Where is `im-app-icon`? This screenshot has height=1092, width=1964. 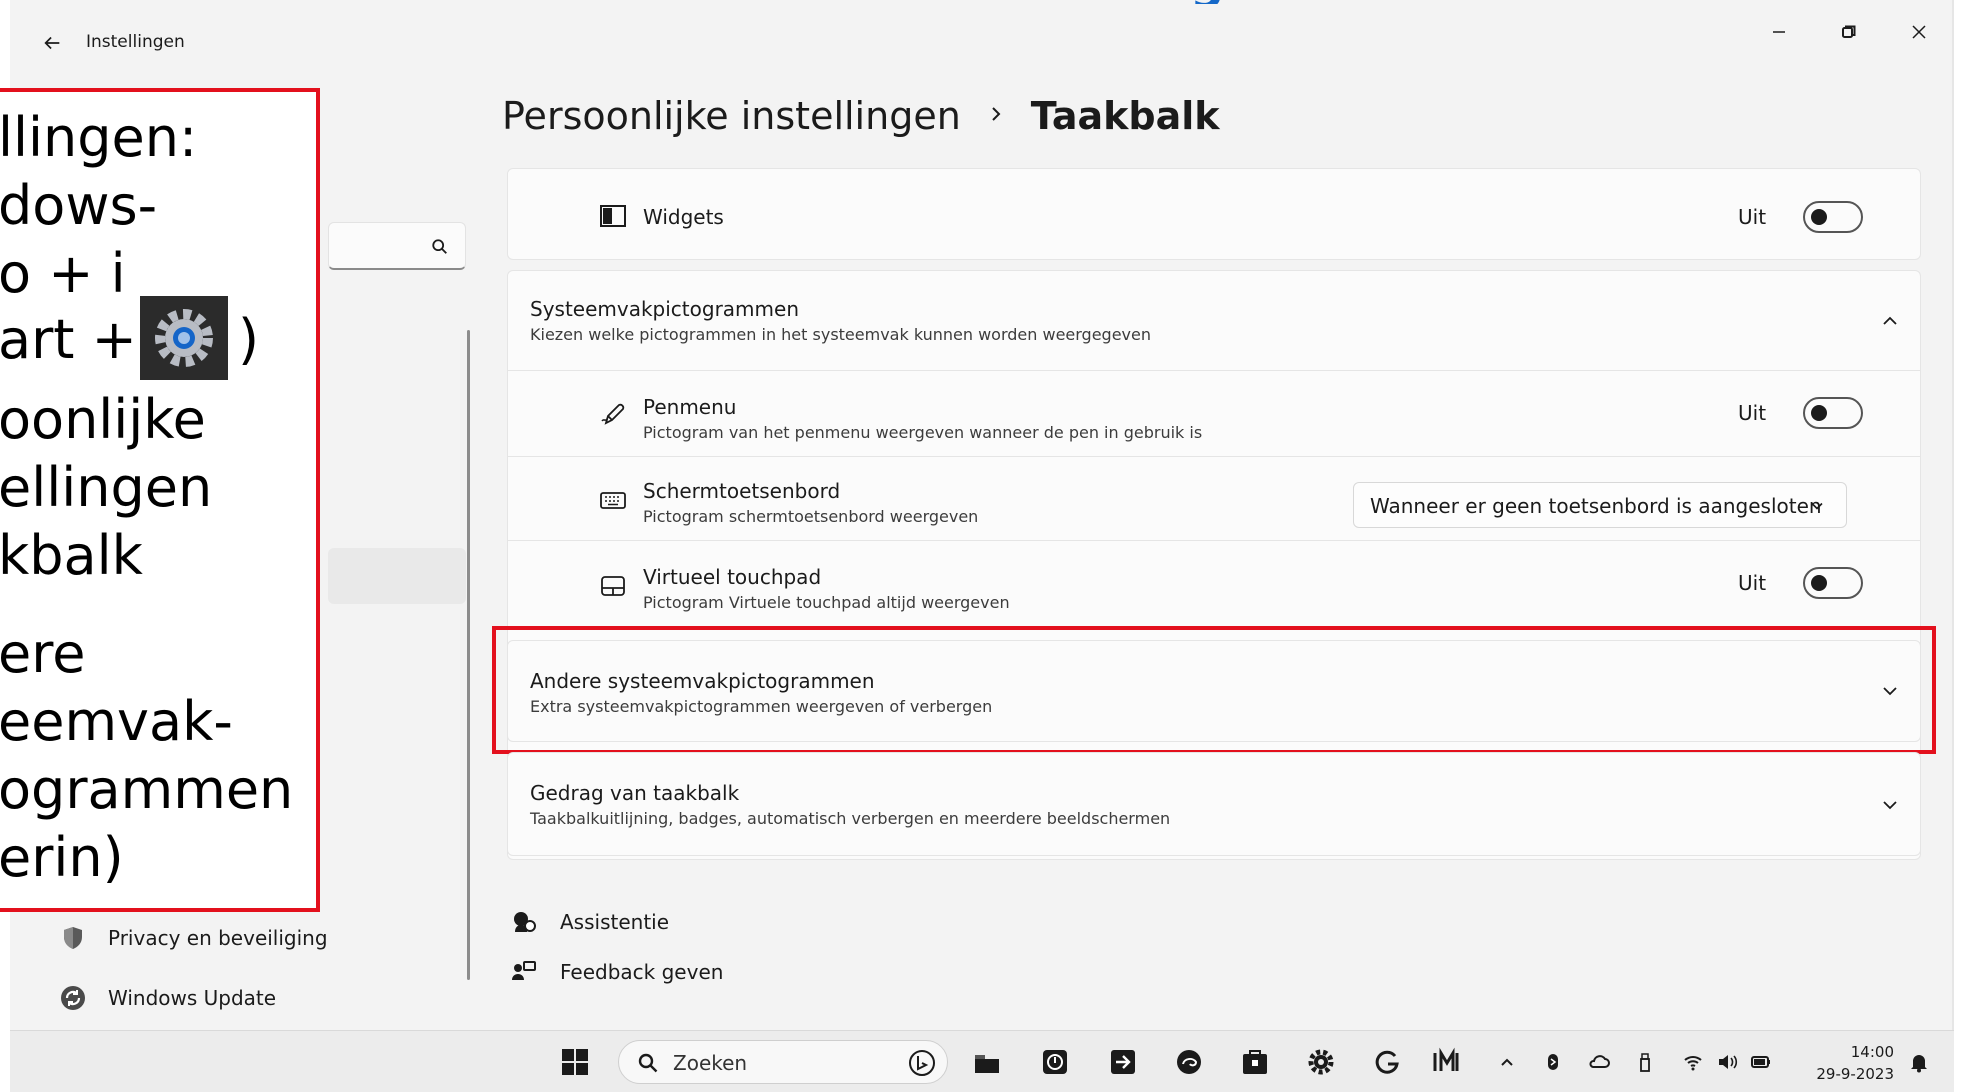
im-app-icon is located at coordinates (1447, 1062).